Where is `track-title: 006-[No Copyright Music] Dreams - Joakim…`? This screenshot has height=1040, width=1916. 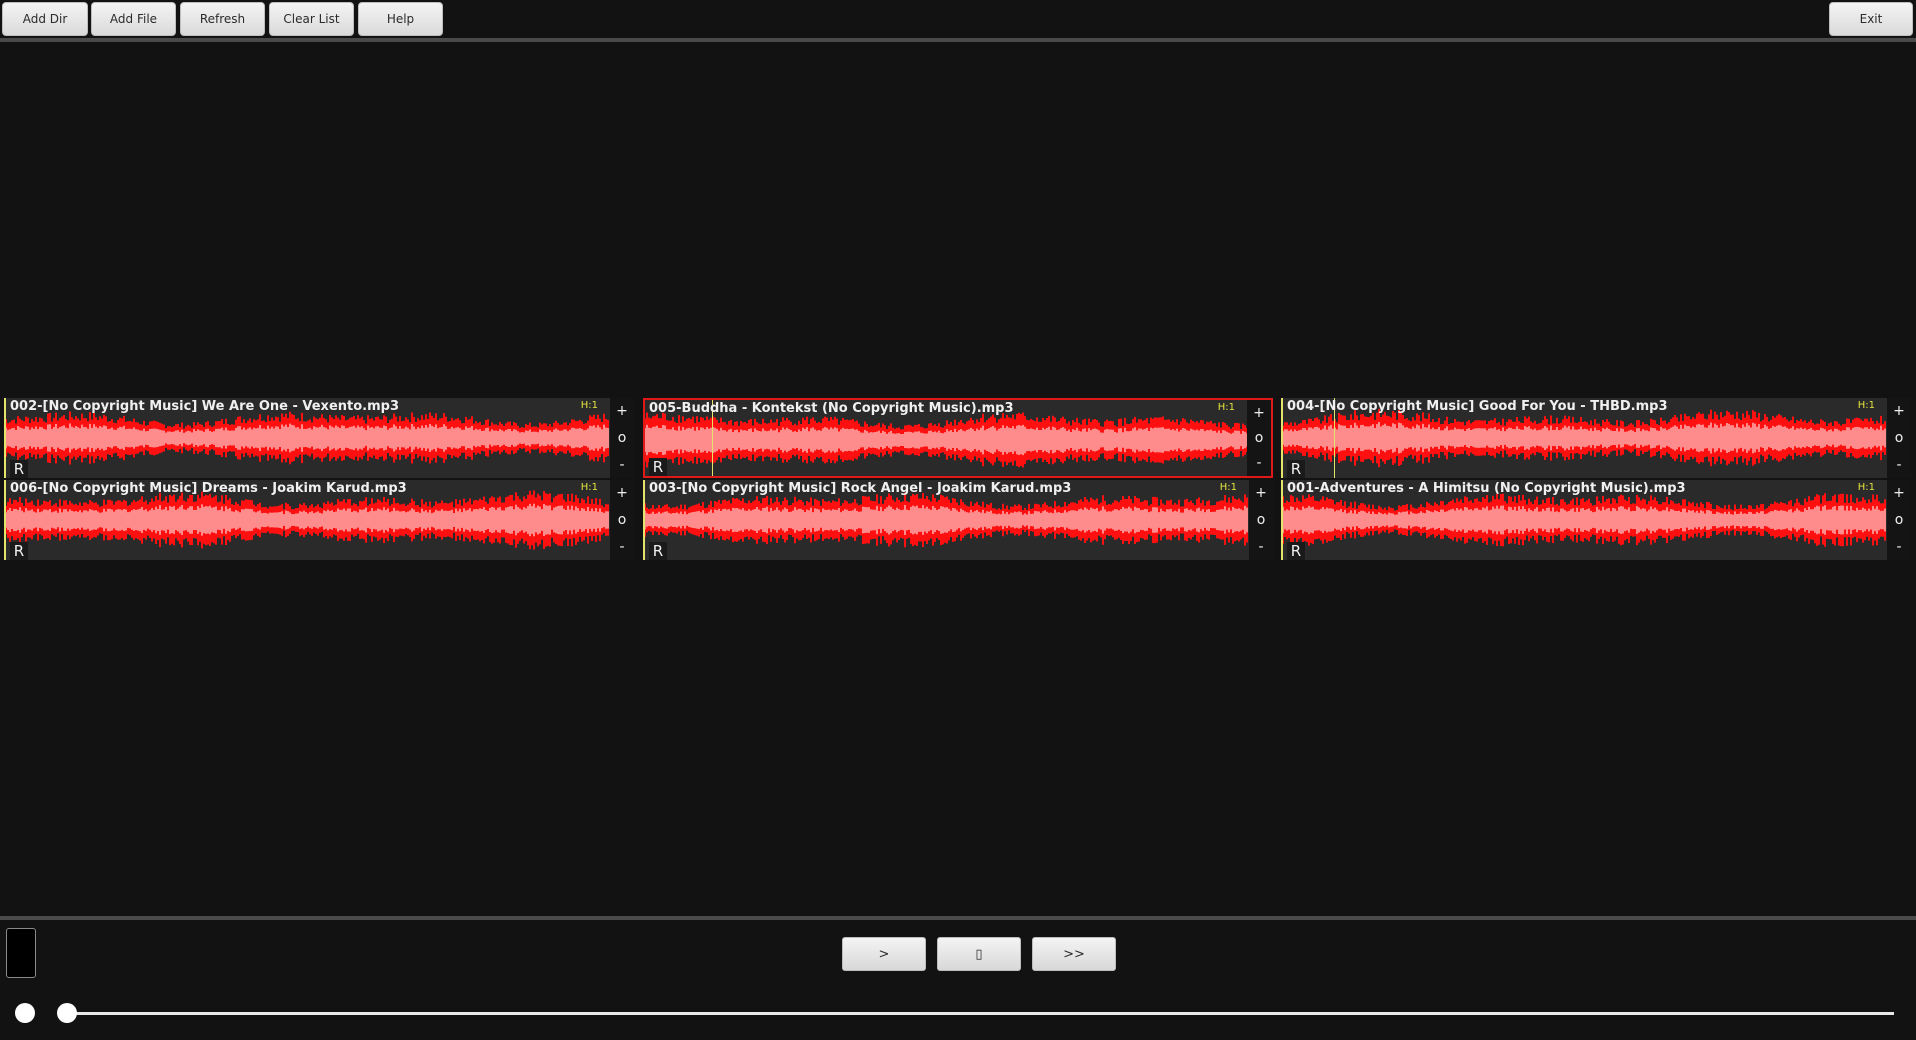 track-title: 006-[No Copyright Music] Dreams - Joakim… is located at coordinates (208, 488).